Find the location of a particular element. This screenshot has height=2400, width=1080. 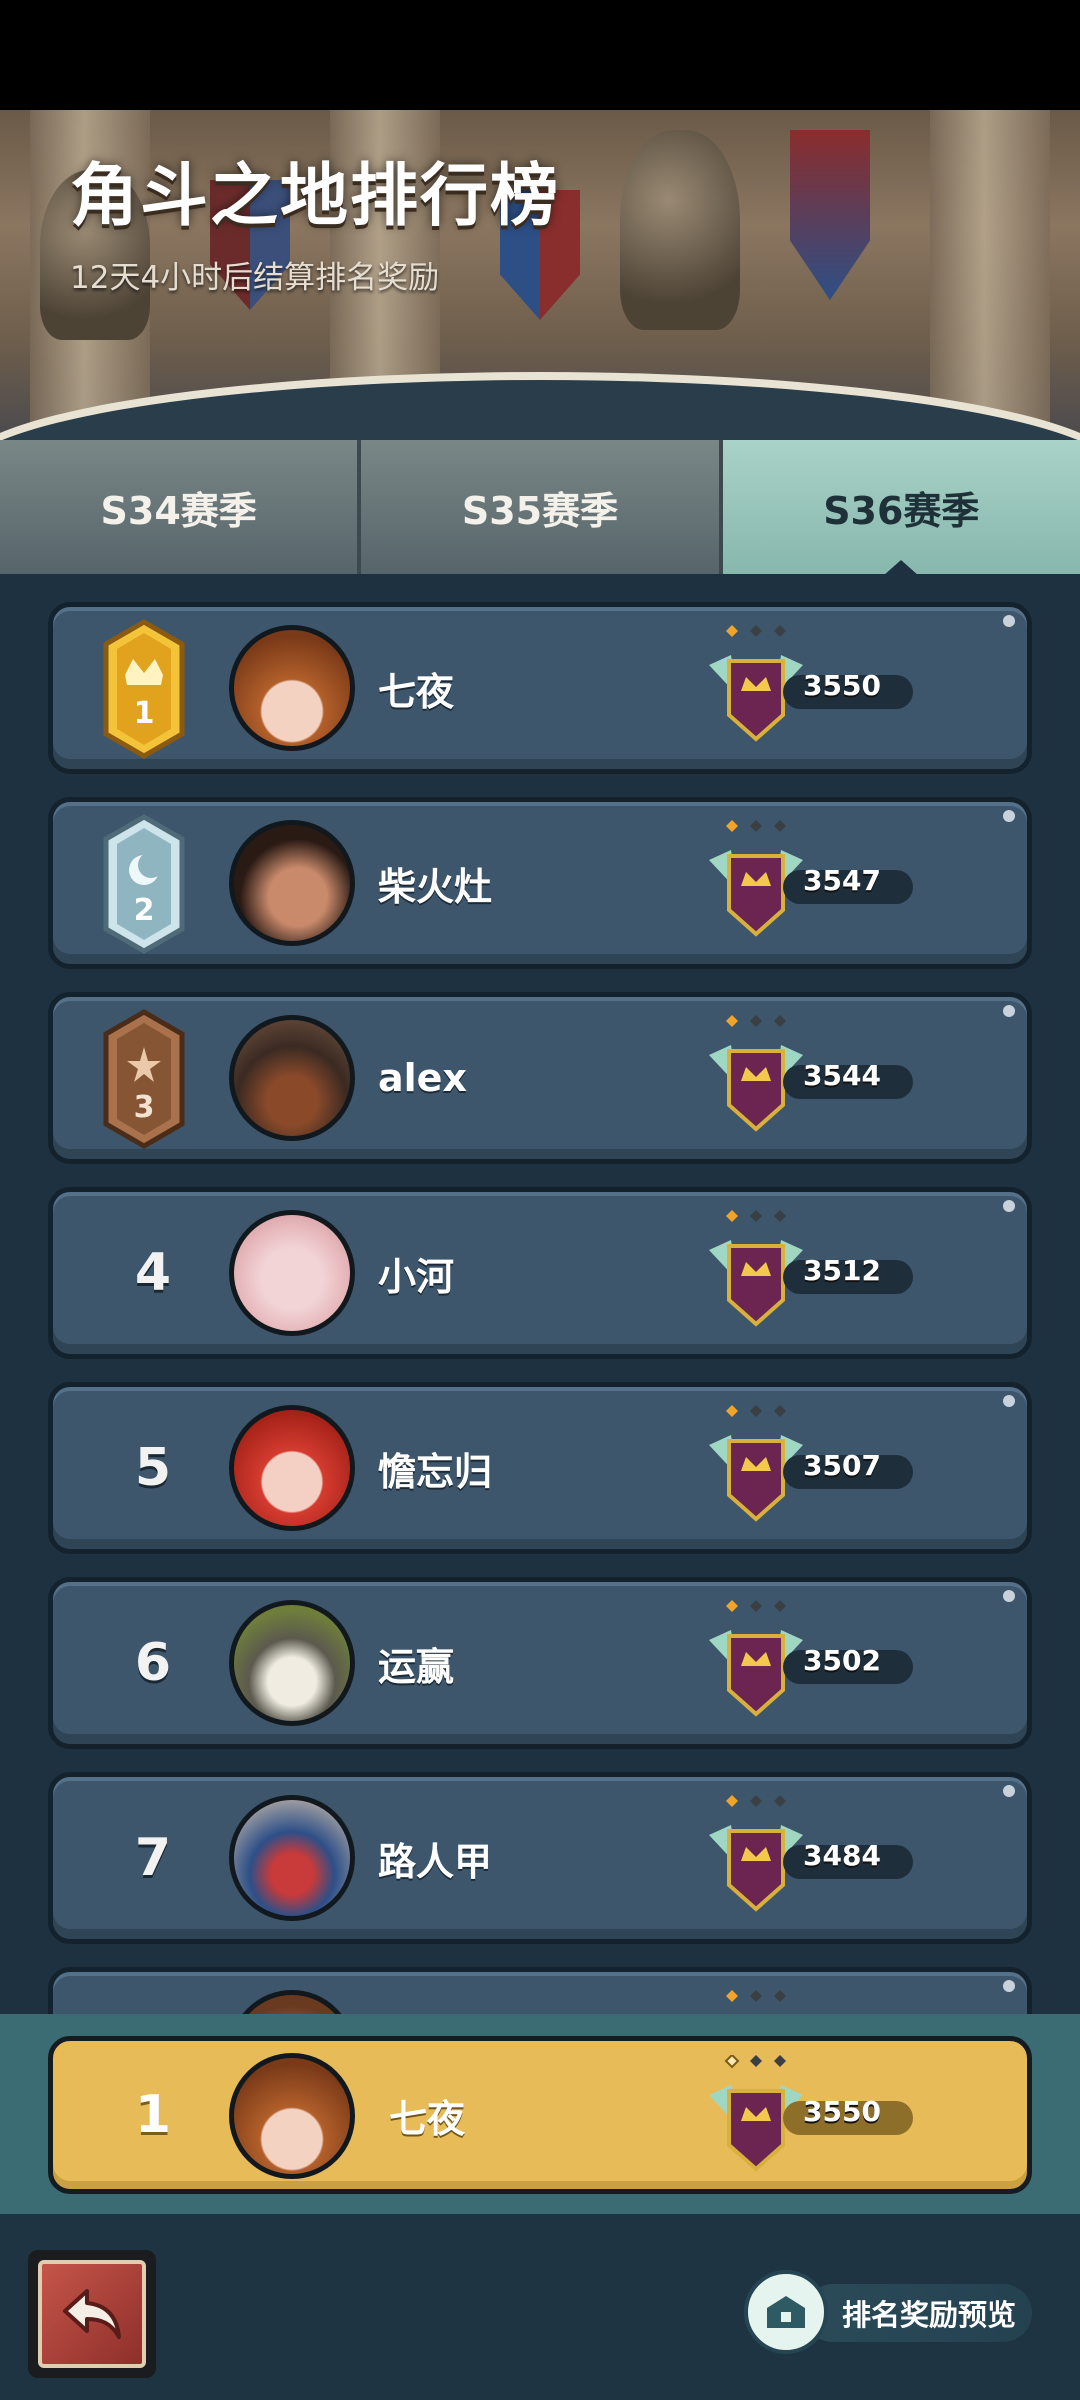

score-value: 3502 is located at coordinates (842, 1660).